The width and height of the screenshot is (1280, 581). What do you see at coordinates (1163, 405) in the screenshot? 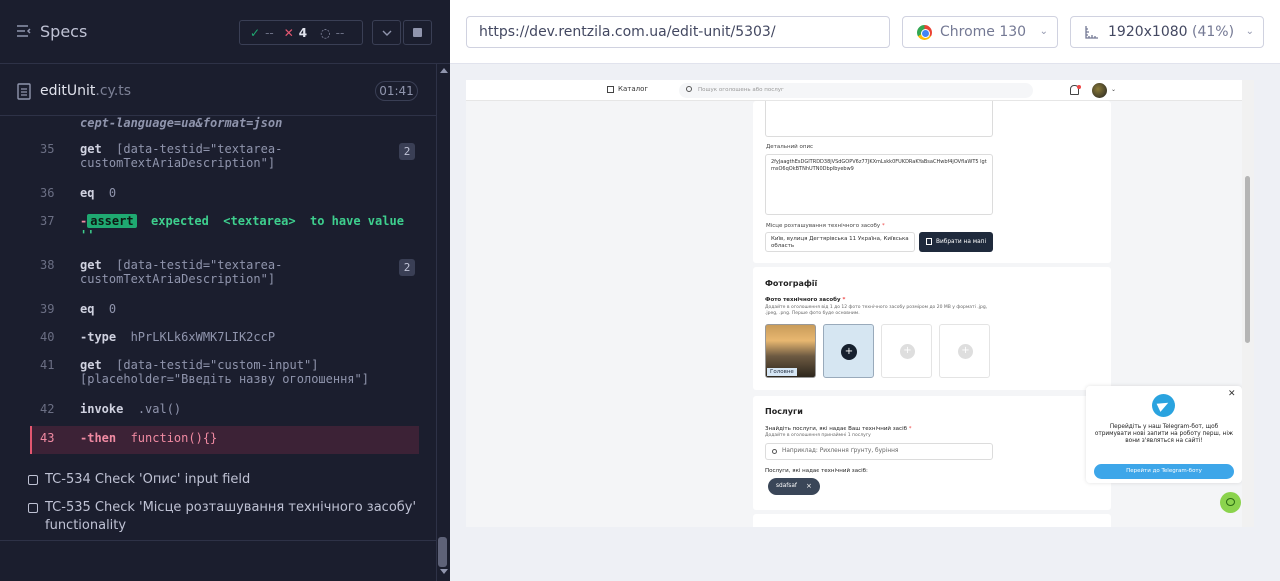
I see `telegram-icon` at bounding box center [1163, 405].